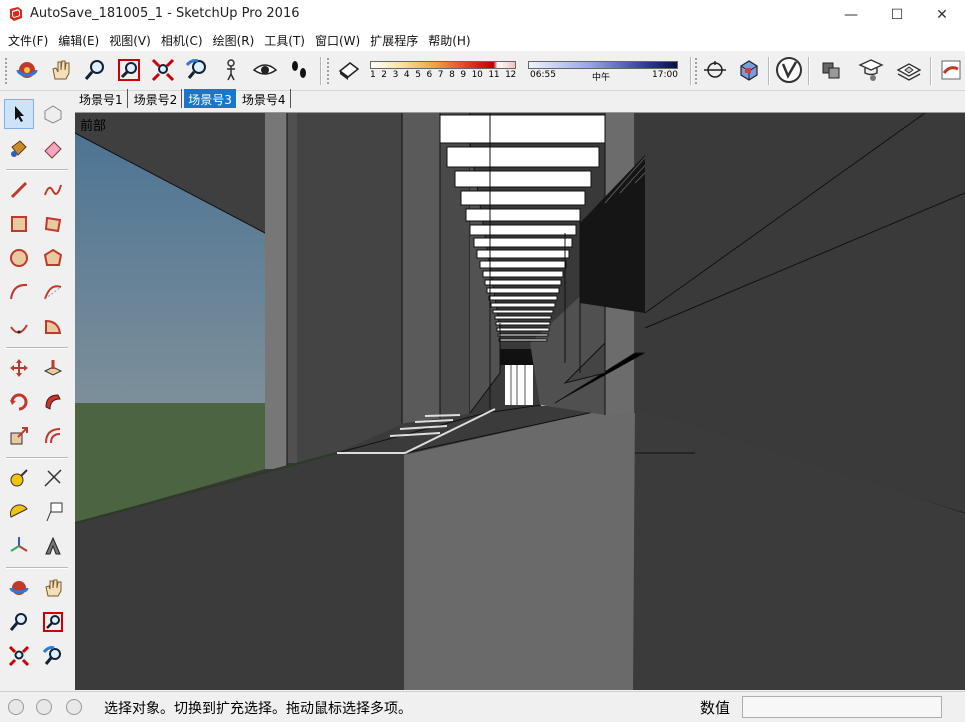  I want to click on time-start-label: 06:55, so click(543, 75).